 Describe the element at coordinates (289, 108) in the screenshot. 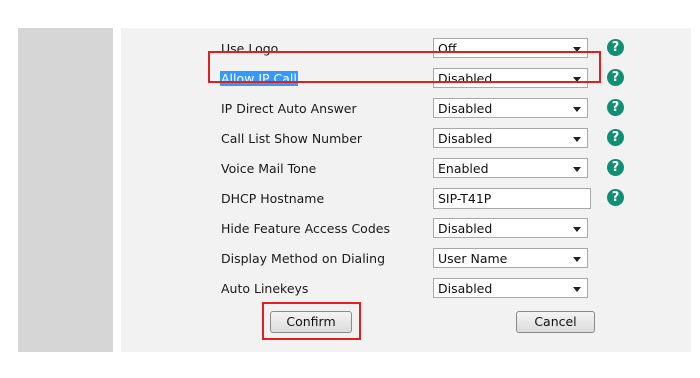

I see `setting-label: IP Direct Auto Answer` at that location.